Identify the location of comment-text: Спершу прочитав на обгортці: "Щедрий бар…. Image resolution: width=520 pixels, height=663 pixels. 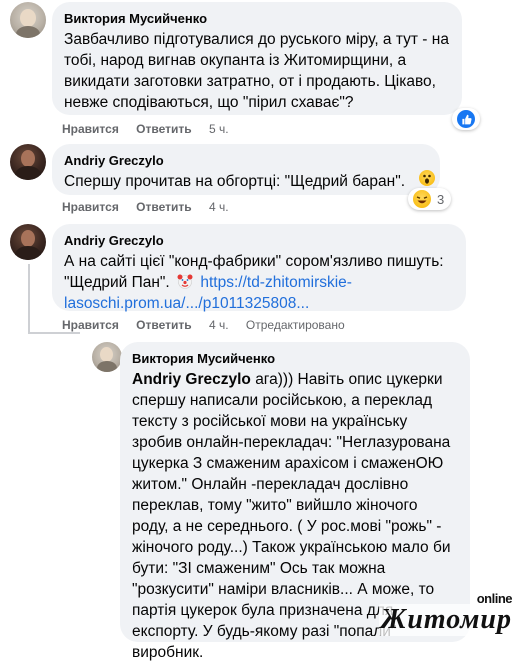
(235, 181).